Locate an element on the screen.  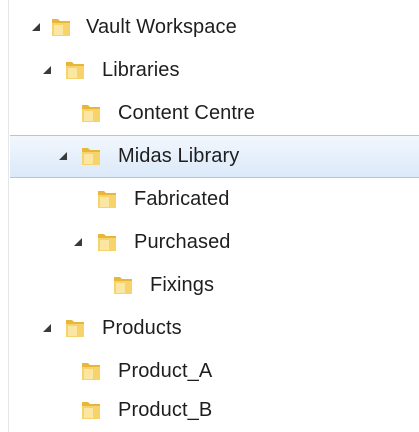
tree-node-fabricated: Fabricated is located at coordinates (209, 199).